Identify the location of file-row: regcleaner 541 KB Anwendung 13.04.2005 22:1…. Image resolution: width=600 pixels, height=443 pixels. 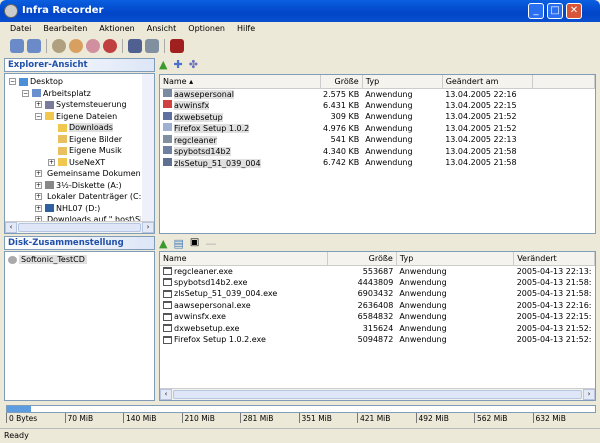
(377, 140).